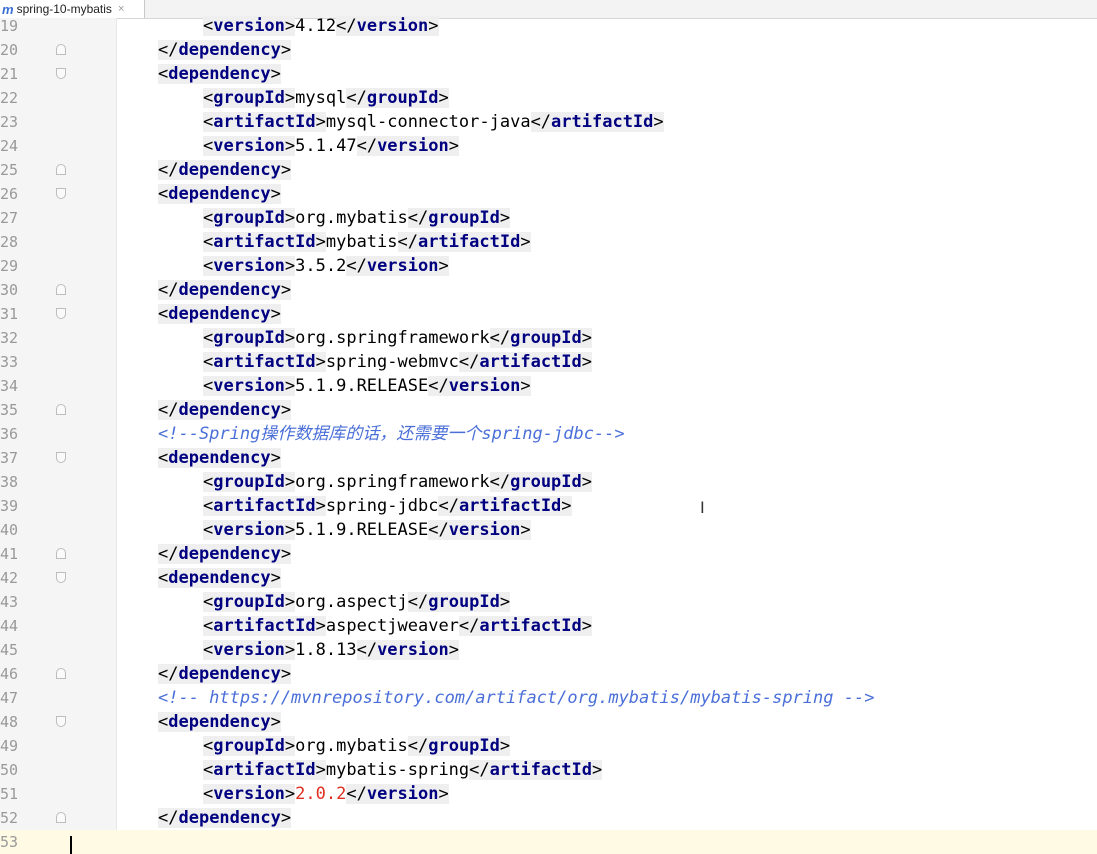 This screenshot has width=1097, height=854. What do you see at coordinates (9, 842) in the screenshot?
I see `line-number: 53` at bounding box center [9, 842].